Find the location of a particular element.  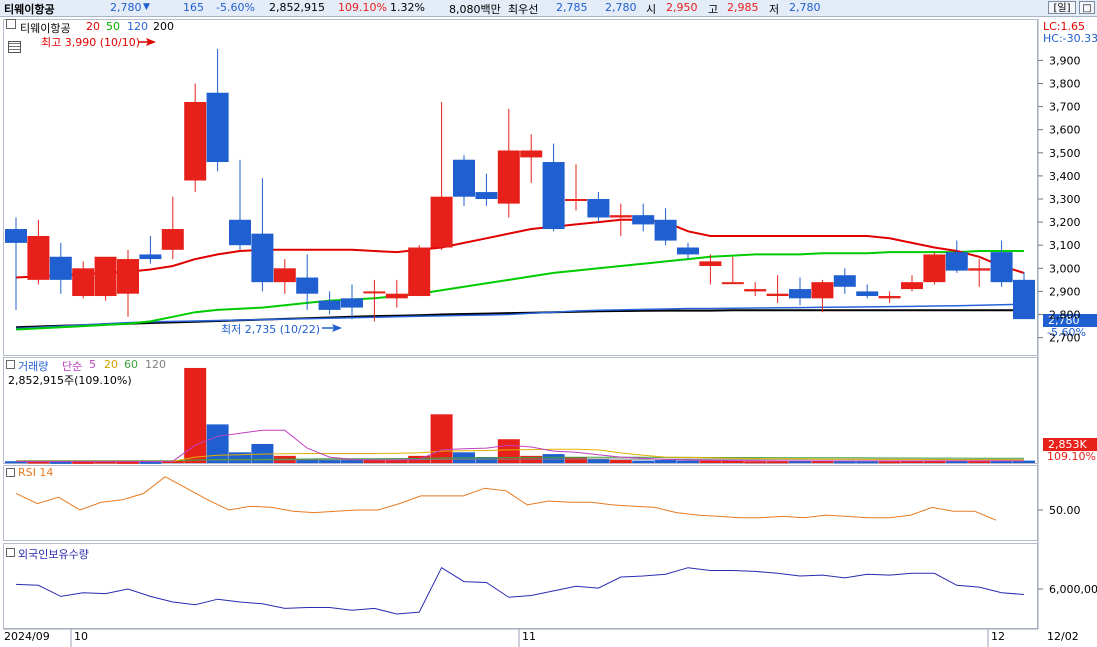

price-tick-label: 3,600 is located at coordinates (1065, 130).